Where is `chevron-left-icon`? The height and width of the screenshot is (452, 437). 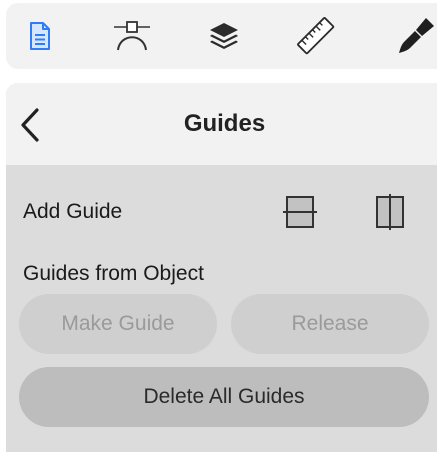
chevron-left-icon is located at coordinates (30, 125).